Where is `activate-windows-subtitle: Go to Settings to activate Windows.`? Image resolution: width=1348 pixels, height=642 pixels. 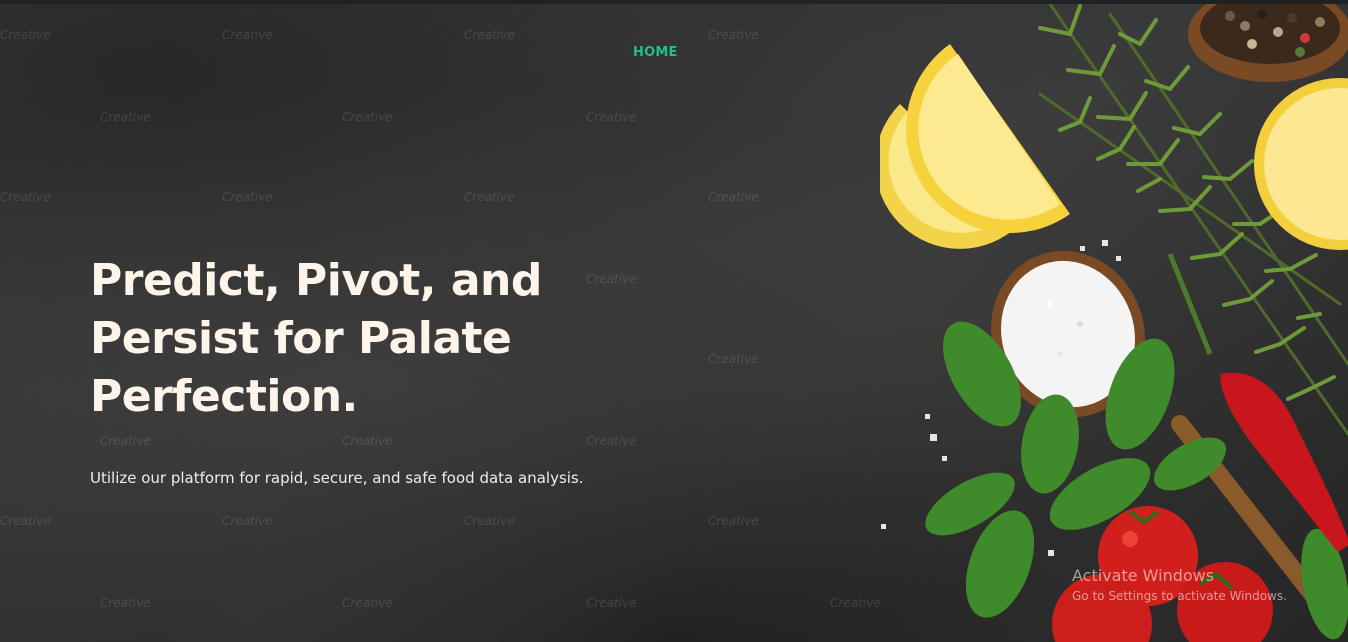 activate-windows-subtitle: Go to Settings to activate Windows. is located at coordinates (1179, 596).